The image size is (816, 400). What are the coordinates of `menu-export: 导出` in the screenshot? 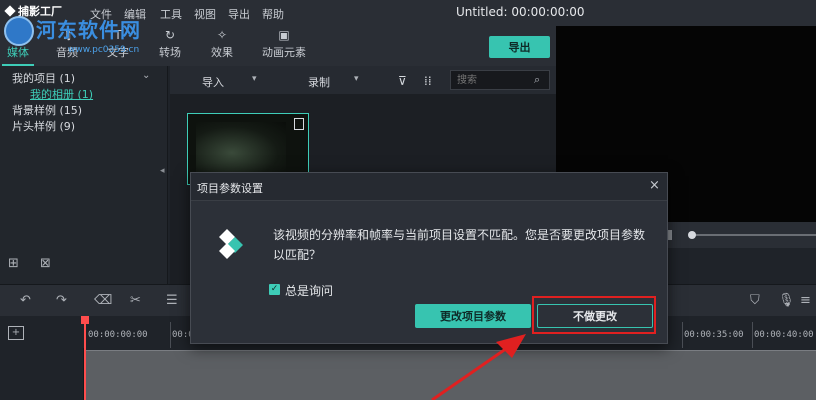 It's located at (239, 14).